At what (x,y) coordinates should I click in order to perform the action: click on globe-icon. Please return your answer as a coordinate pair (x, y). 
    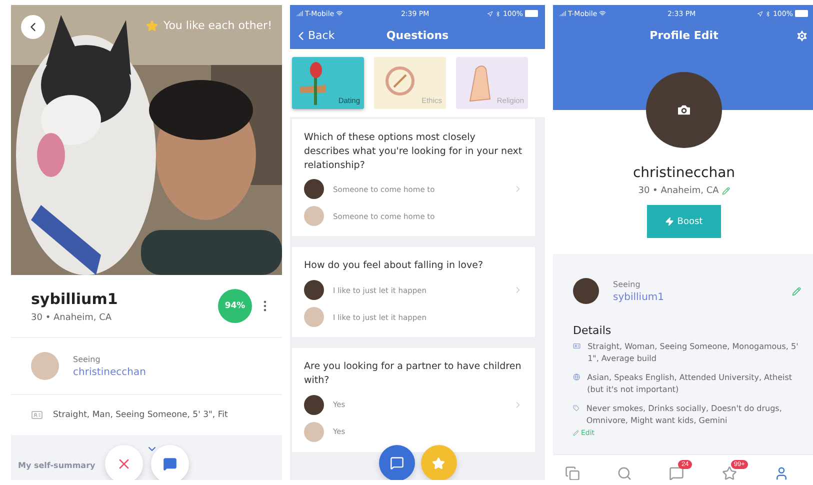
    Looking at the image, I should click on (576, 377).